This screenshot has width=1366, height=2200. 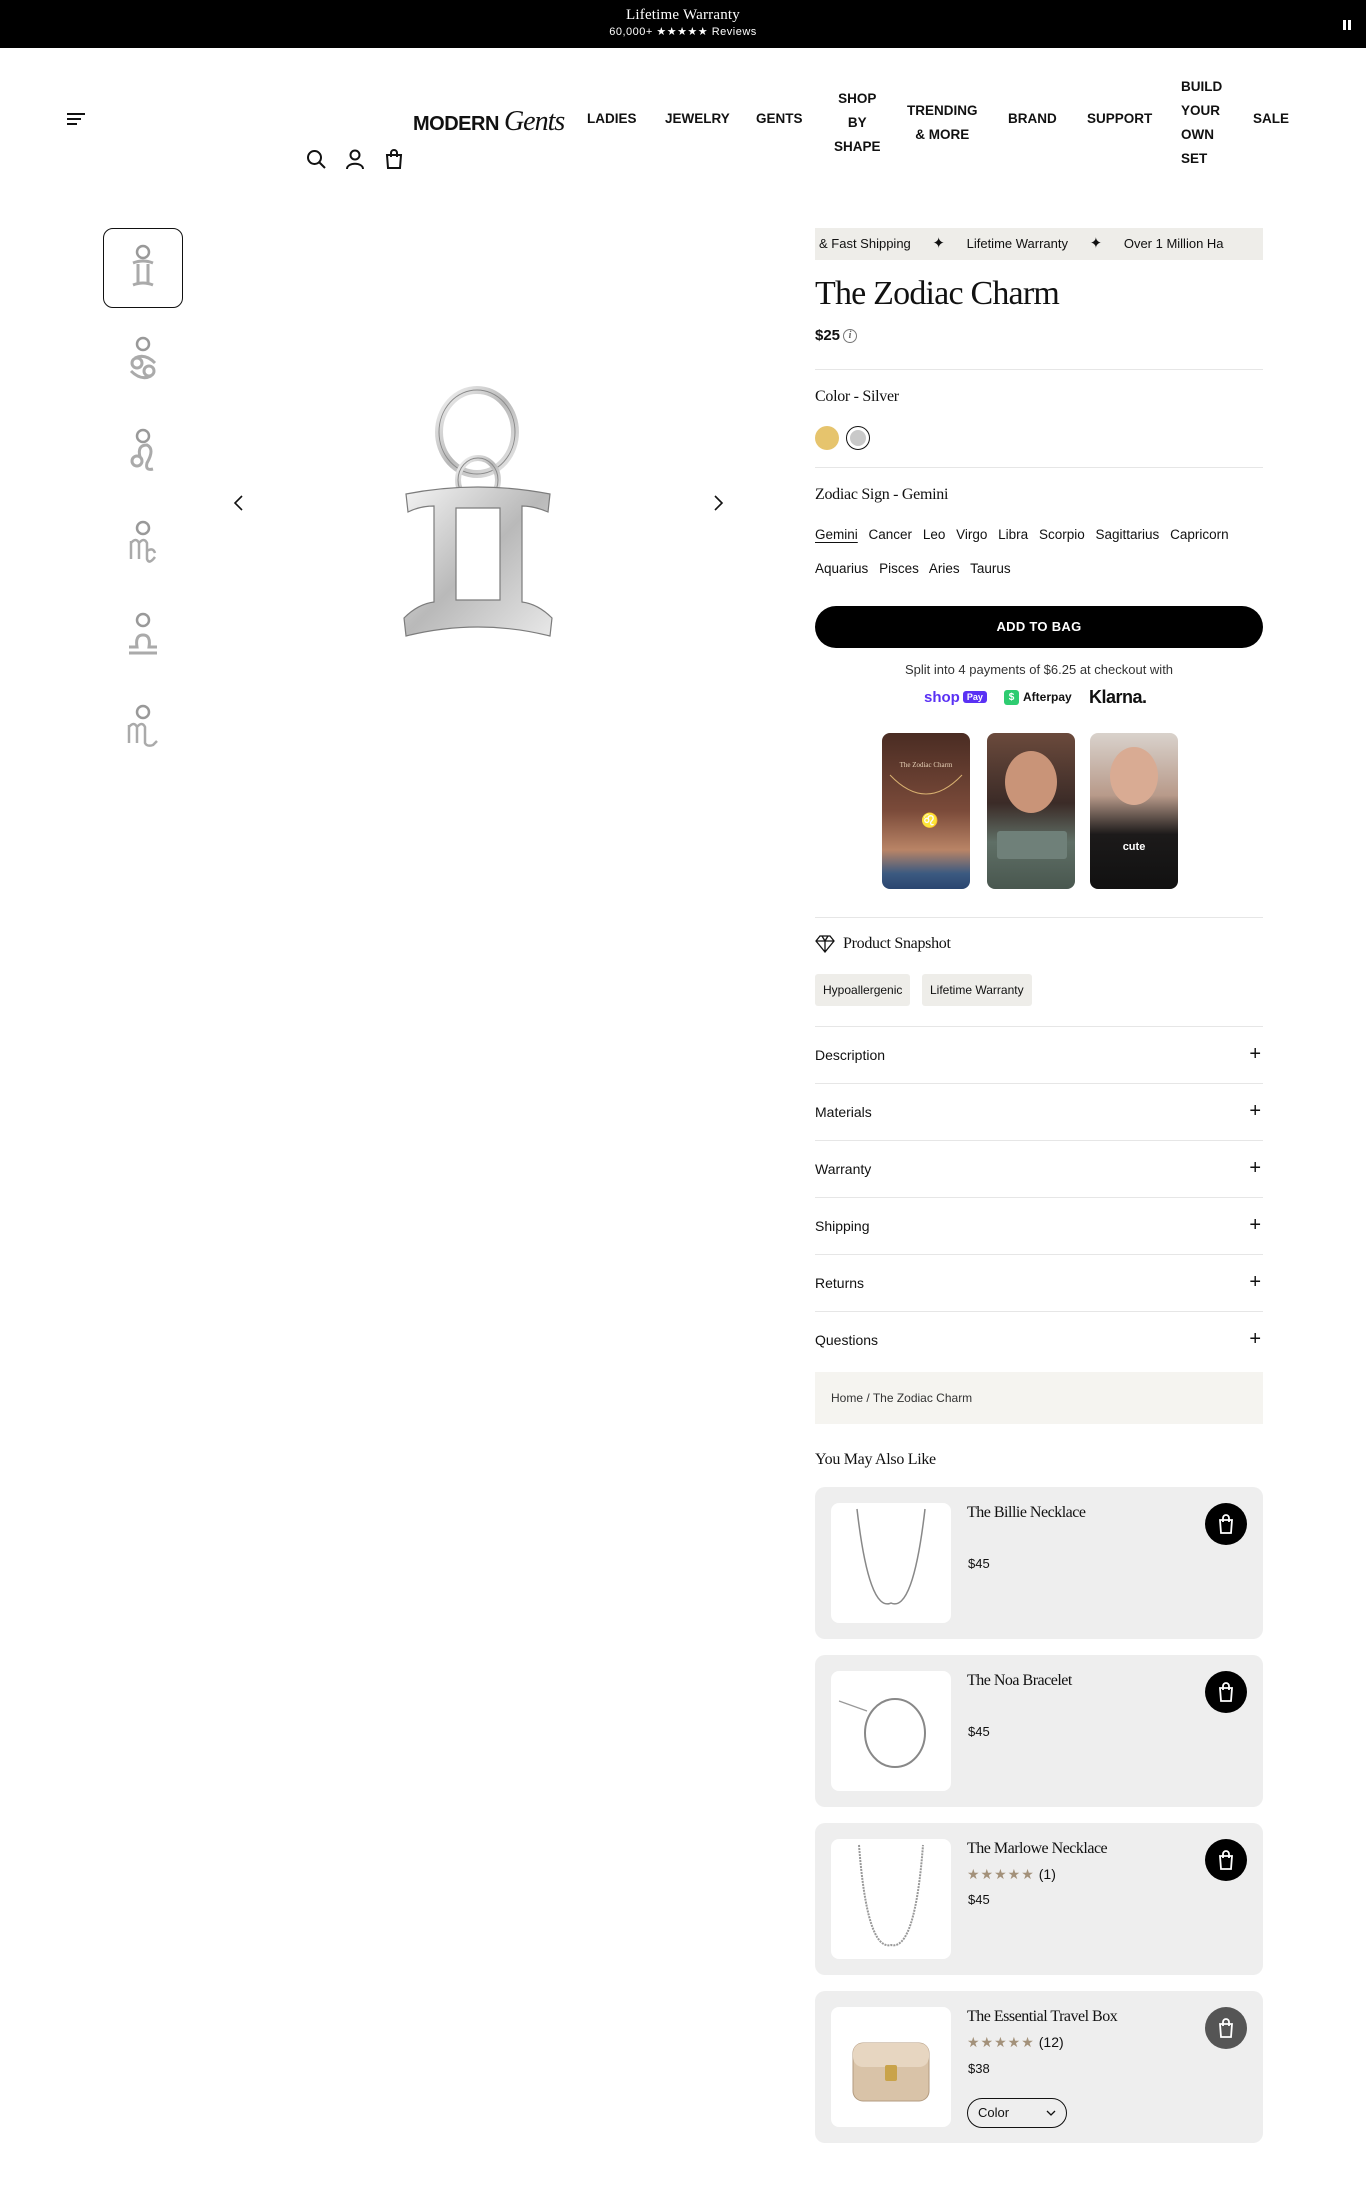 I want to click on accordion-materials: Materials +, so click(x=1039, y=1112).